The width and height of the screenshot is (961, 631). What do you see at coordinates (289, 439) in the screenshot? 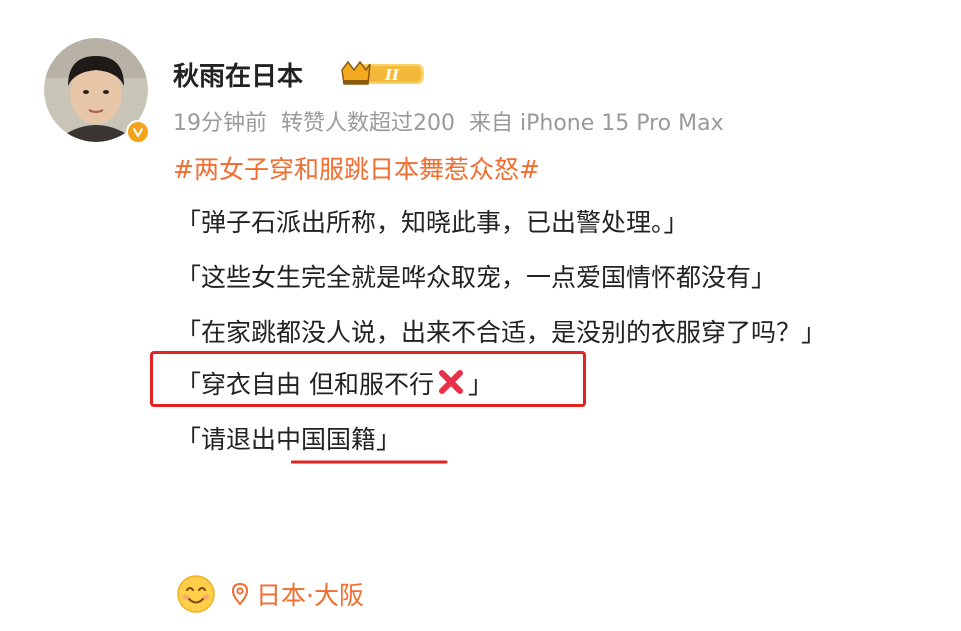
I see `comment-line-5: 「请退出中国国籍」` at bounding box center [289, 439].